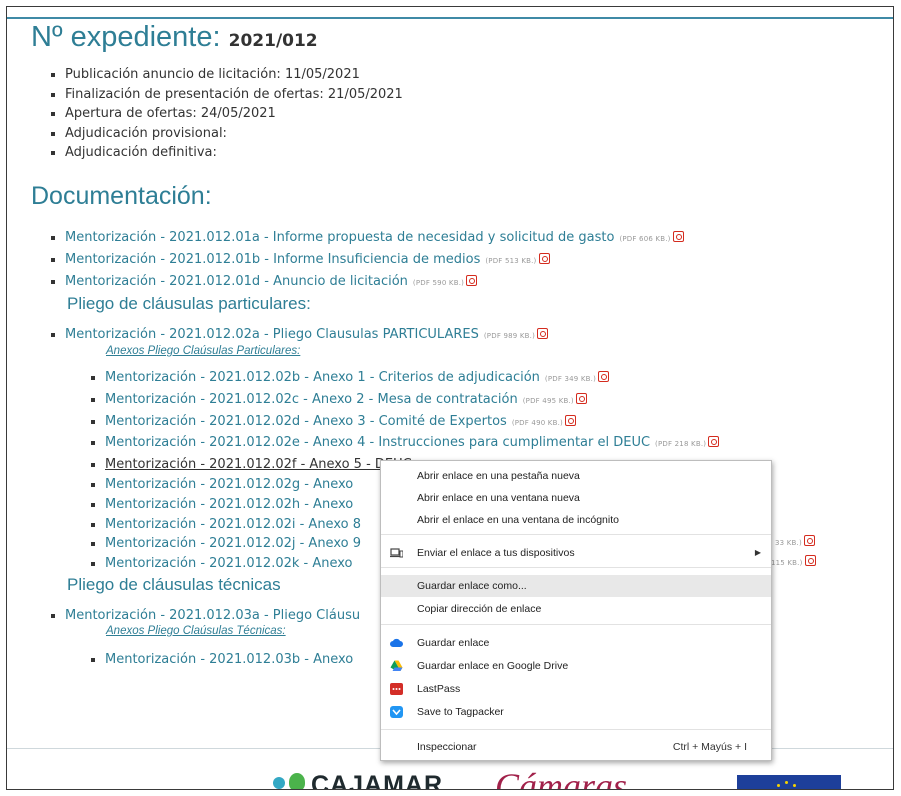 Image resolution: width=901 pixels, height=796 pixels. Describe the element at coordinates (576, 712) in the screenshot. I see `menu-tagpacker: Save to Tagpacker` at that location.